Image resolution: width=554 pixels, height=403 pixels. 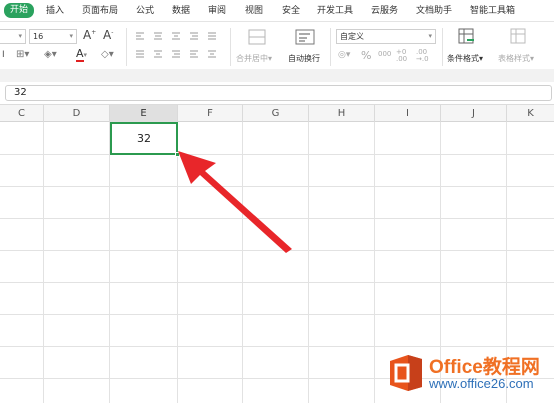 What do you see at coordinates (481, 383) in the screenshot?
I see `watermark-url: www.office26.com` at bounding box center [481, 383].